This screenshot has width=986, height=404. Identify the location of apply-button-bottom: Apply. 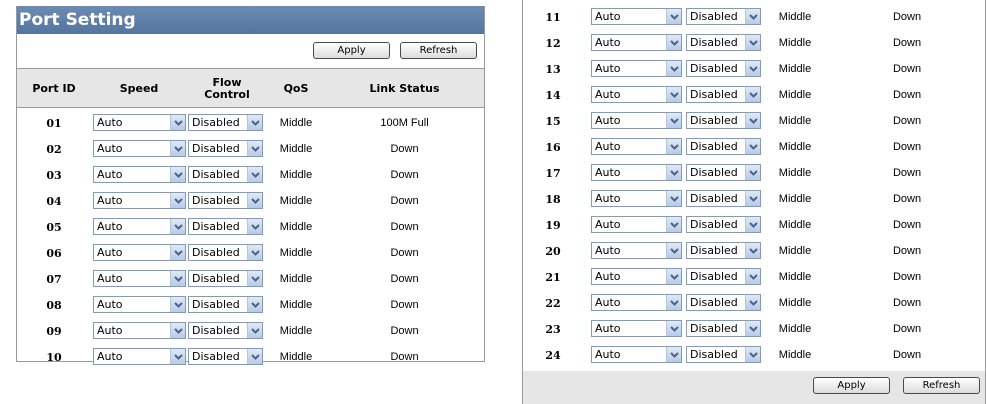
(851, 385).